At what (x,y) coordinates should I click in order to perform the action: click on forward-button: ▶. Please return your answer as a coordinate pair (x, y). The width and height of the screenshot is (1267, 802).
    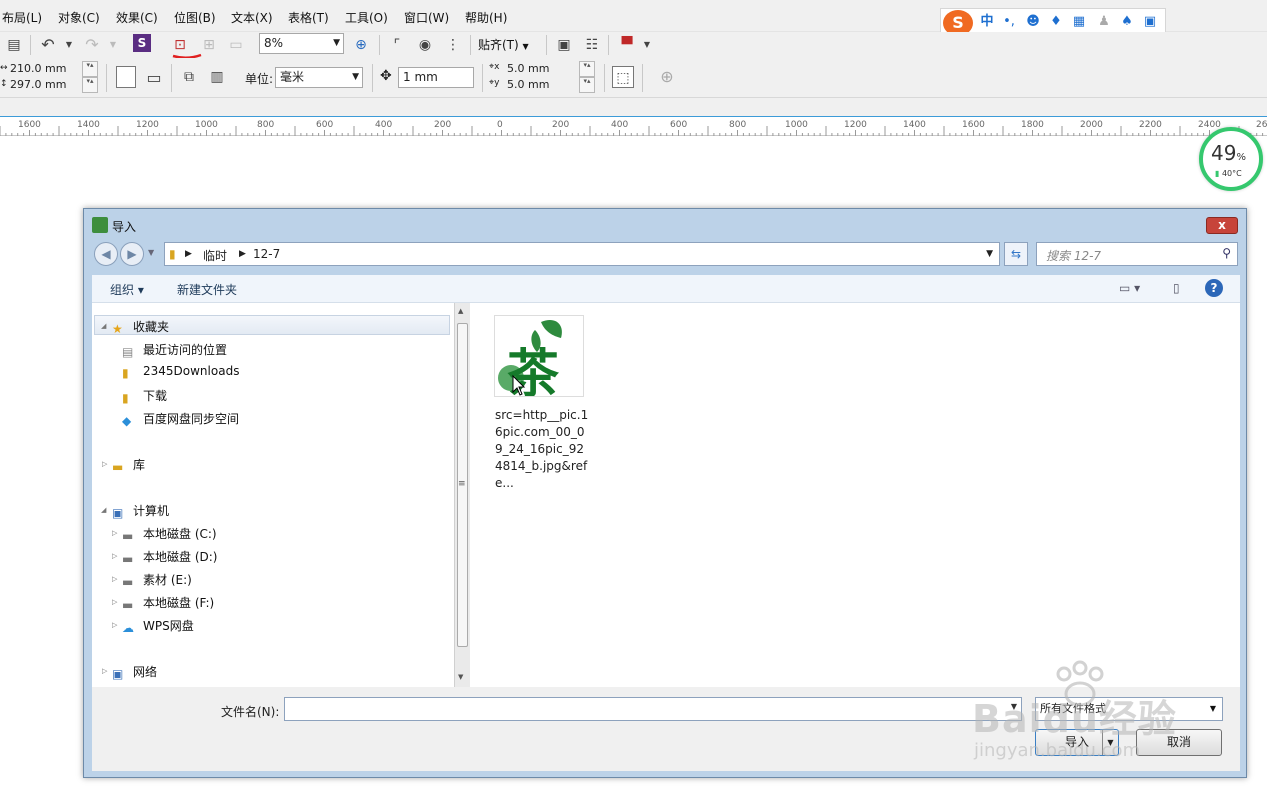
    Looking at the image, I should click on (132, 254).